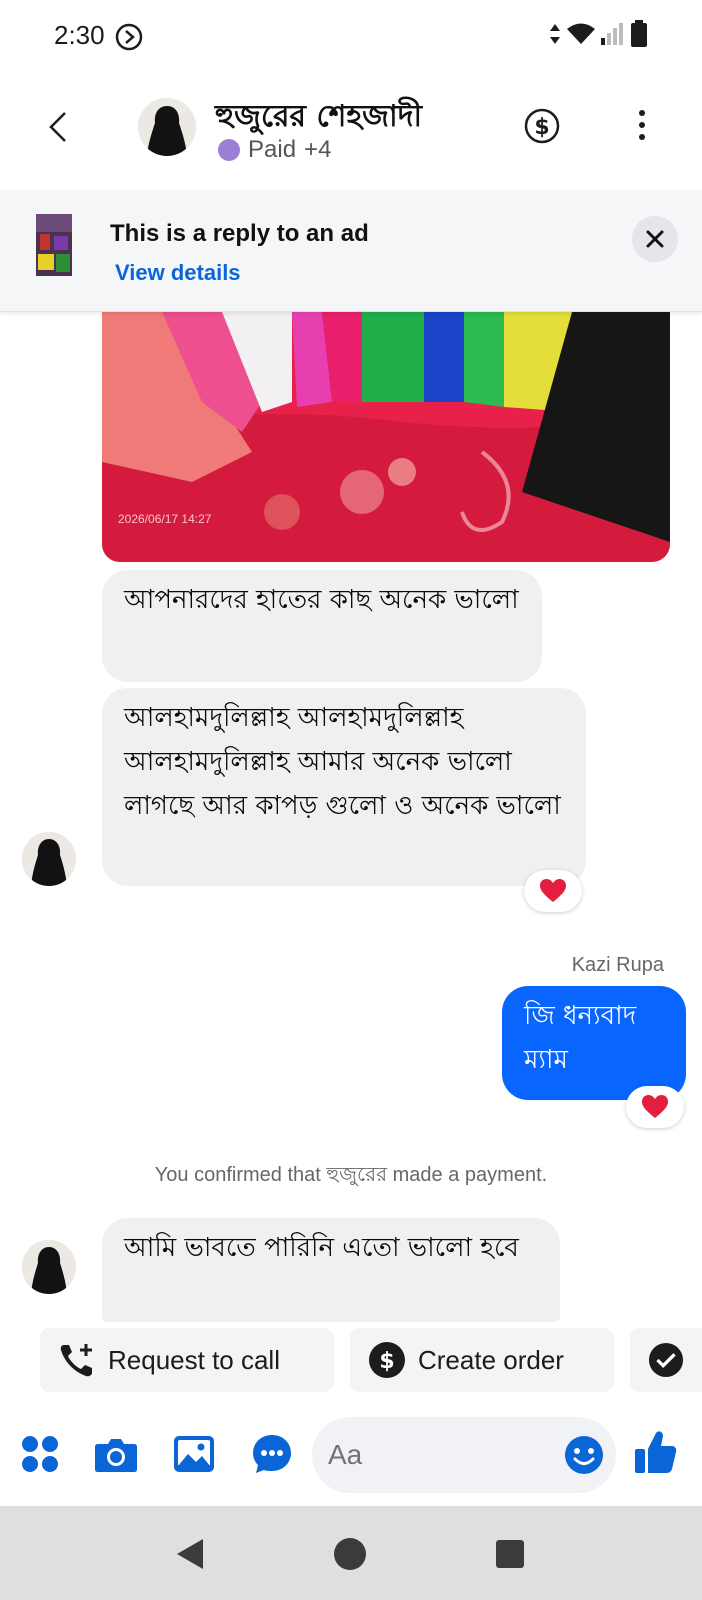  I want to click on close-ad-banner-button, so click(655, 239).